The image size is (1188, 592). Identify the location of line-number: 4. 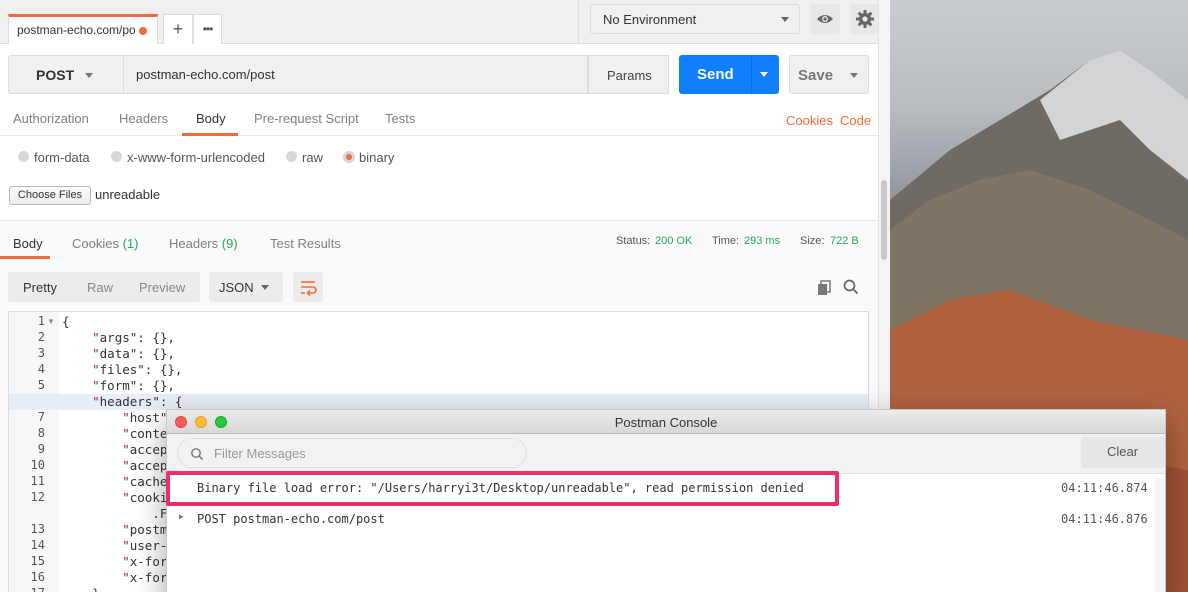
(41, 369).